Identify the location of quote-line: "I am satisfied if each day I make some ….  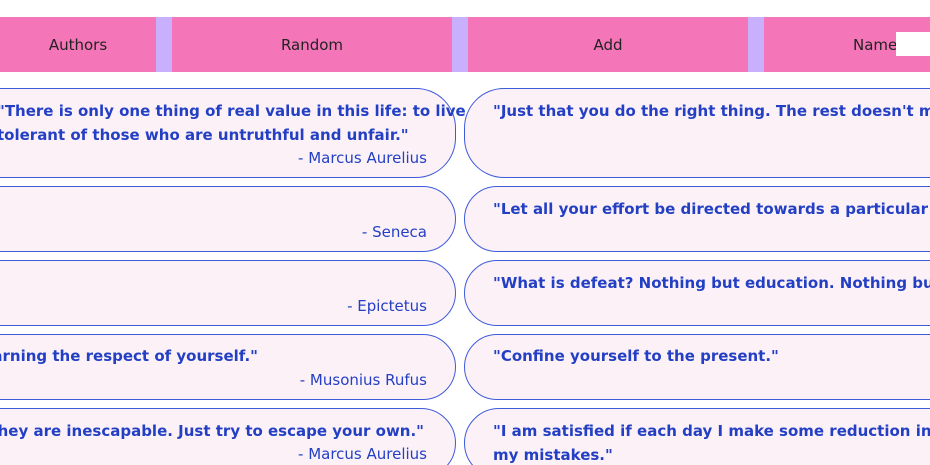
(711, 431).